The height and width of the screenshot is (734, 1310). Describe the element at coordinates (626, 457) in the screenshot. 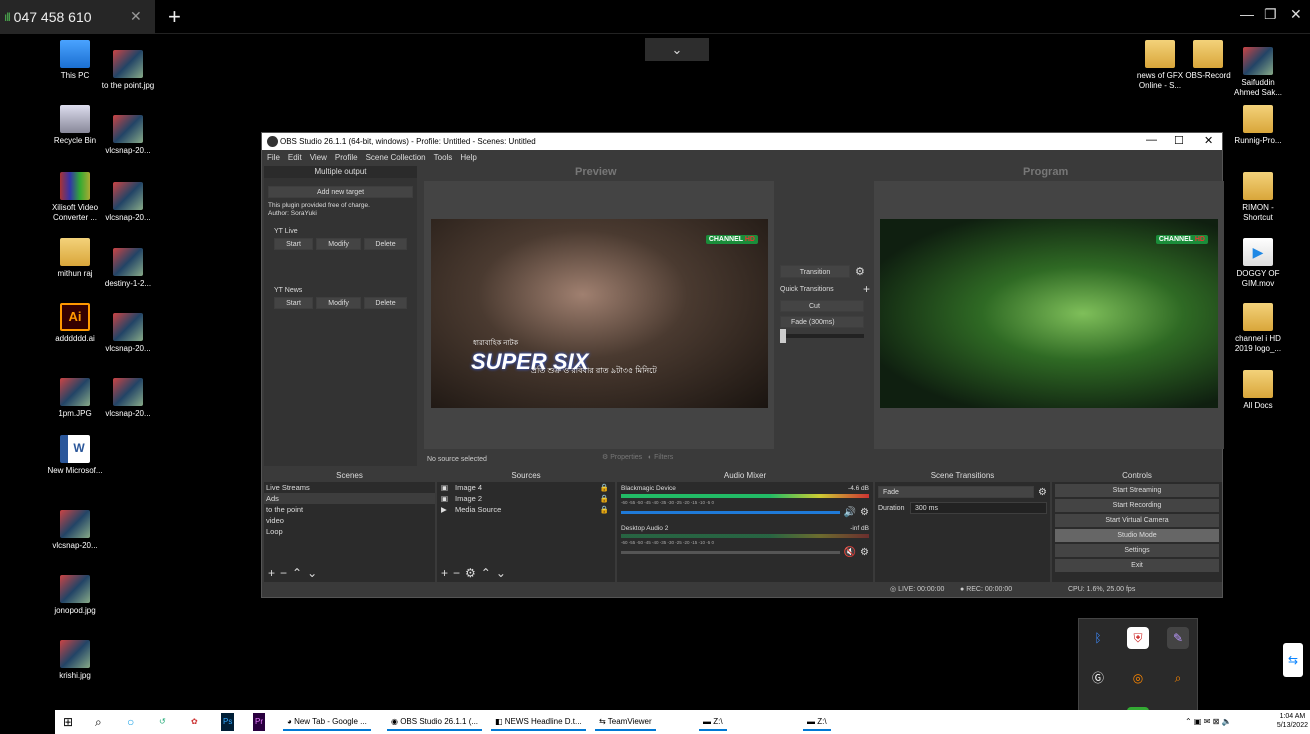

I see `properties-button: Properties` at that location.